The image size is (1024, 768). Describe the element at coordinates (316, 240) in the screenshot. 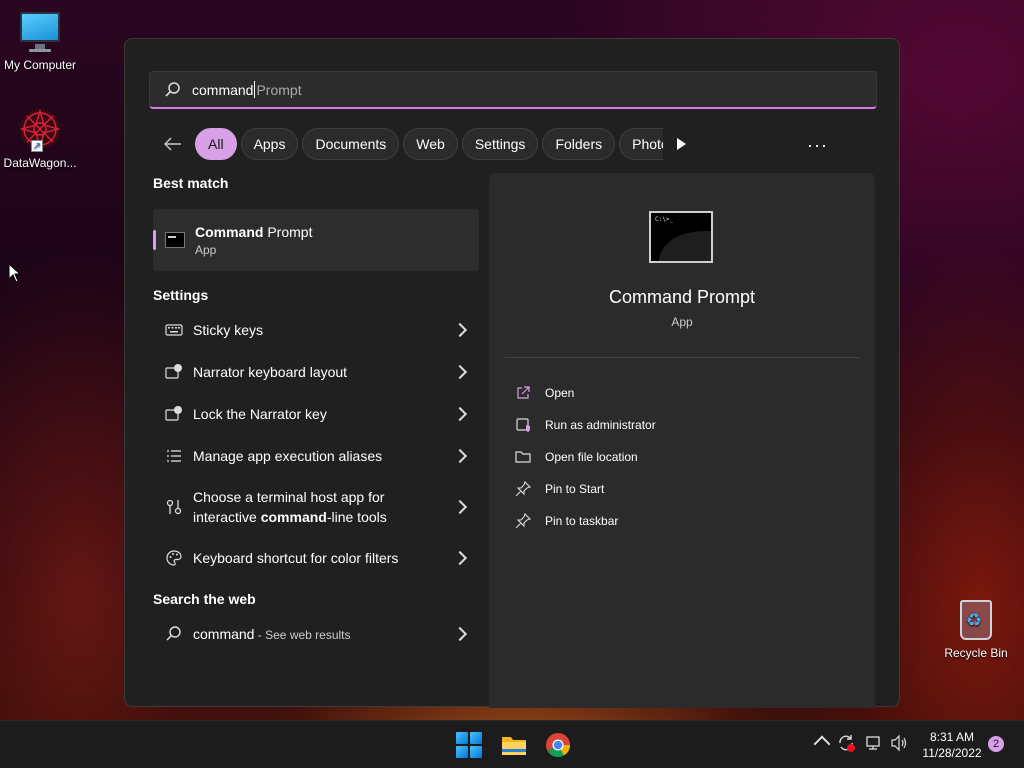

I see `best-match-result: Command Prompt App` at that location.